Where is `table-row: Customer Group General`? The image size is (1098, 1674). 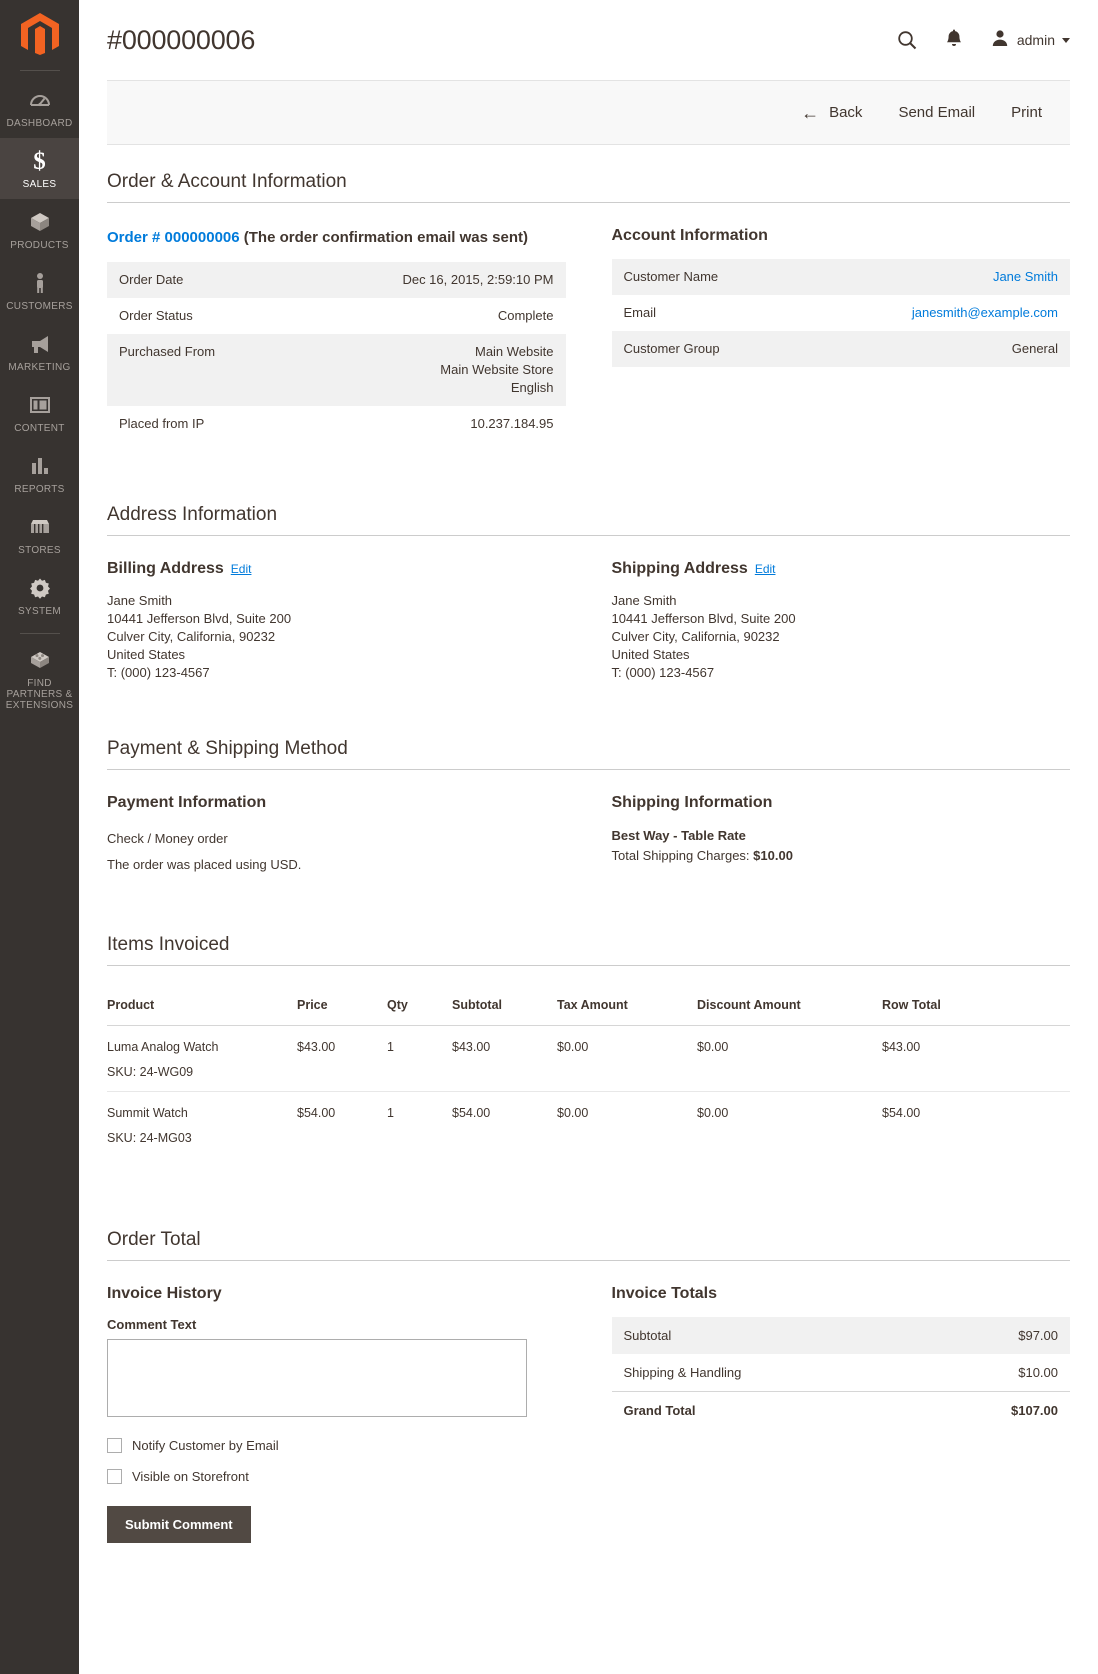 table-row: Customer Group General is located at coordinates (840, 349).